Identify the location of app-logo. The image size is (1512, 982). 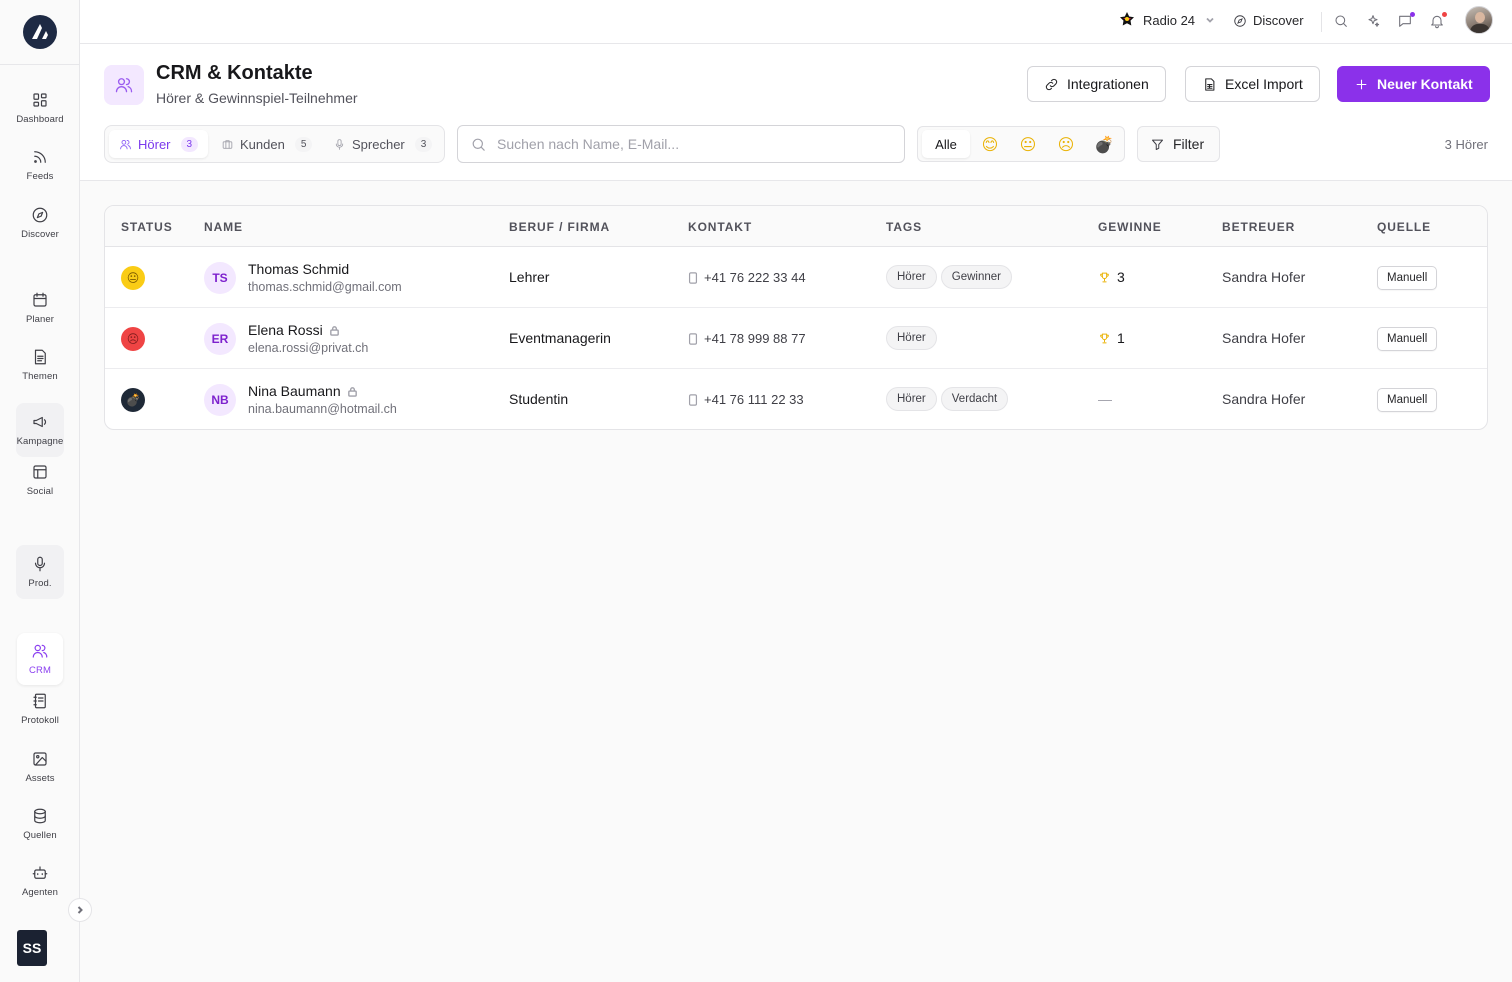
(40, 32).